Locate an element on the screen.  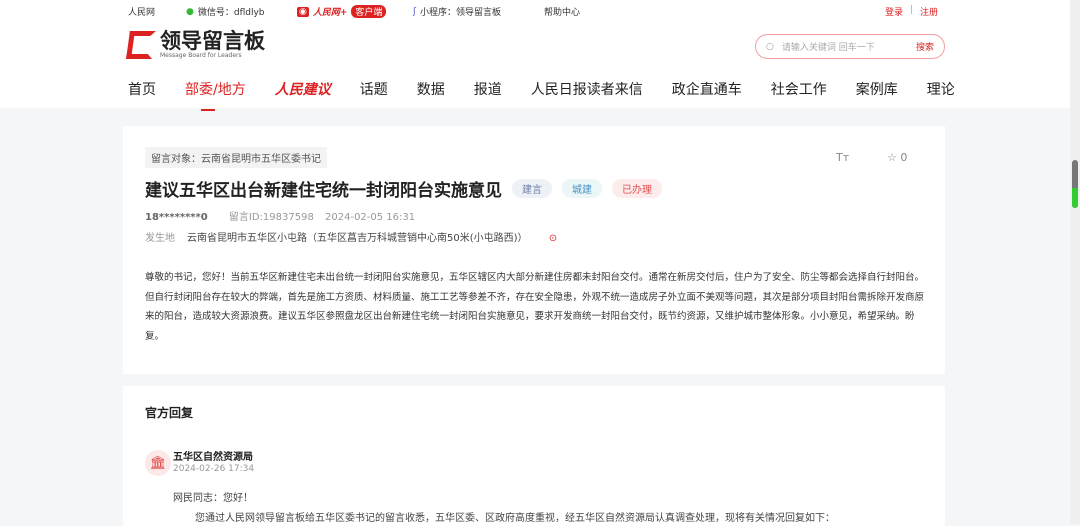
wechat-link: ● 微信号：dfldlyb is located at coordinates (225, 12).